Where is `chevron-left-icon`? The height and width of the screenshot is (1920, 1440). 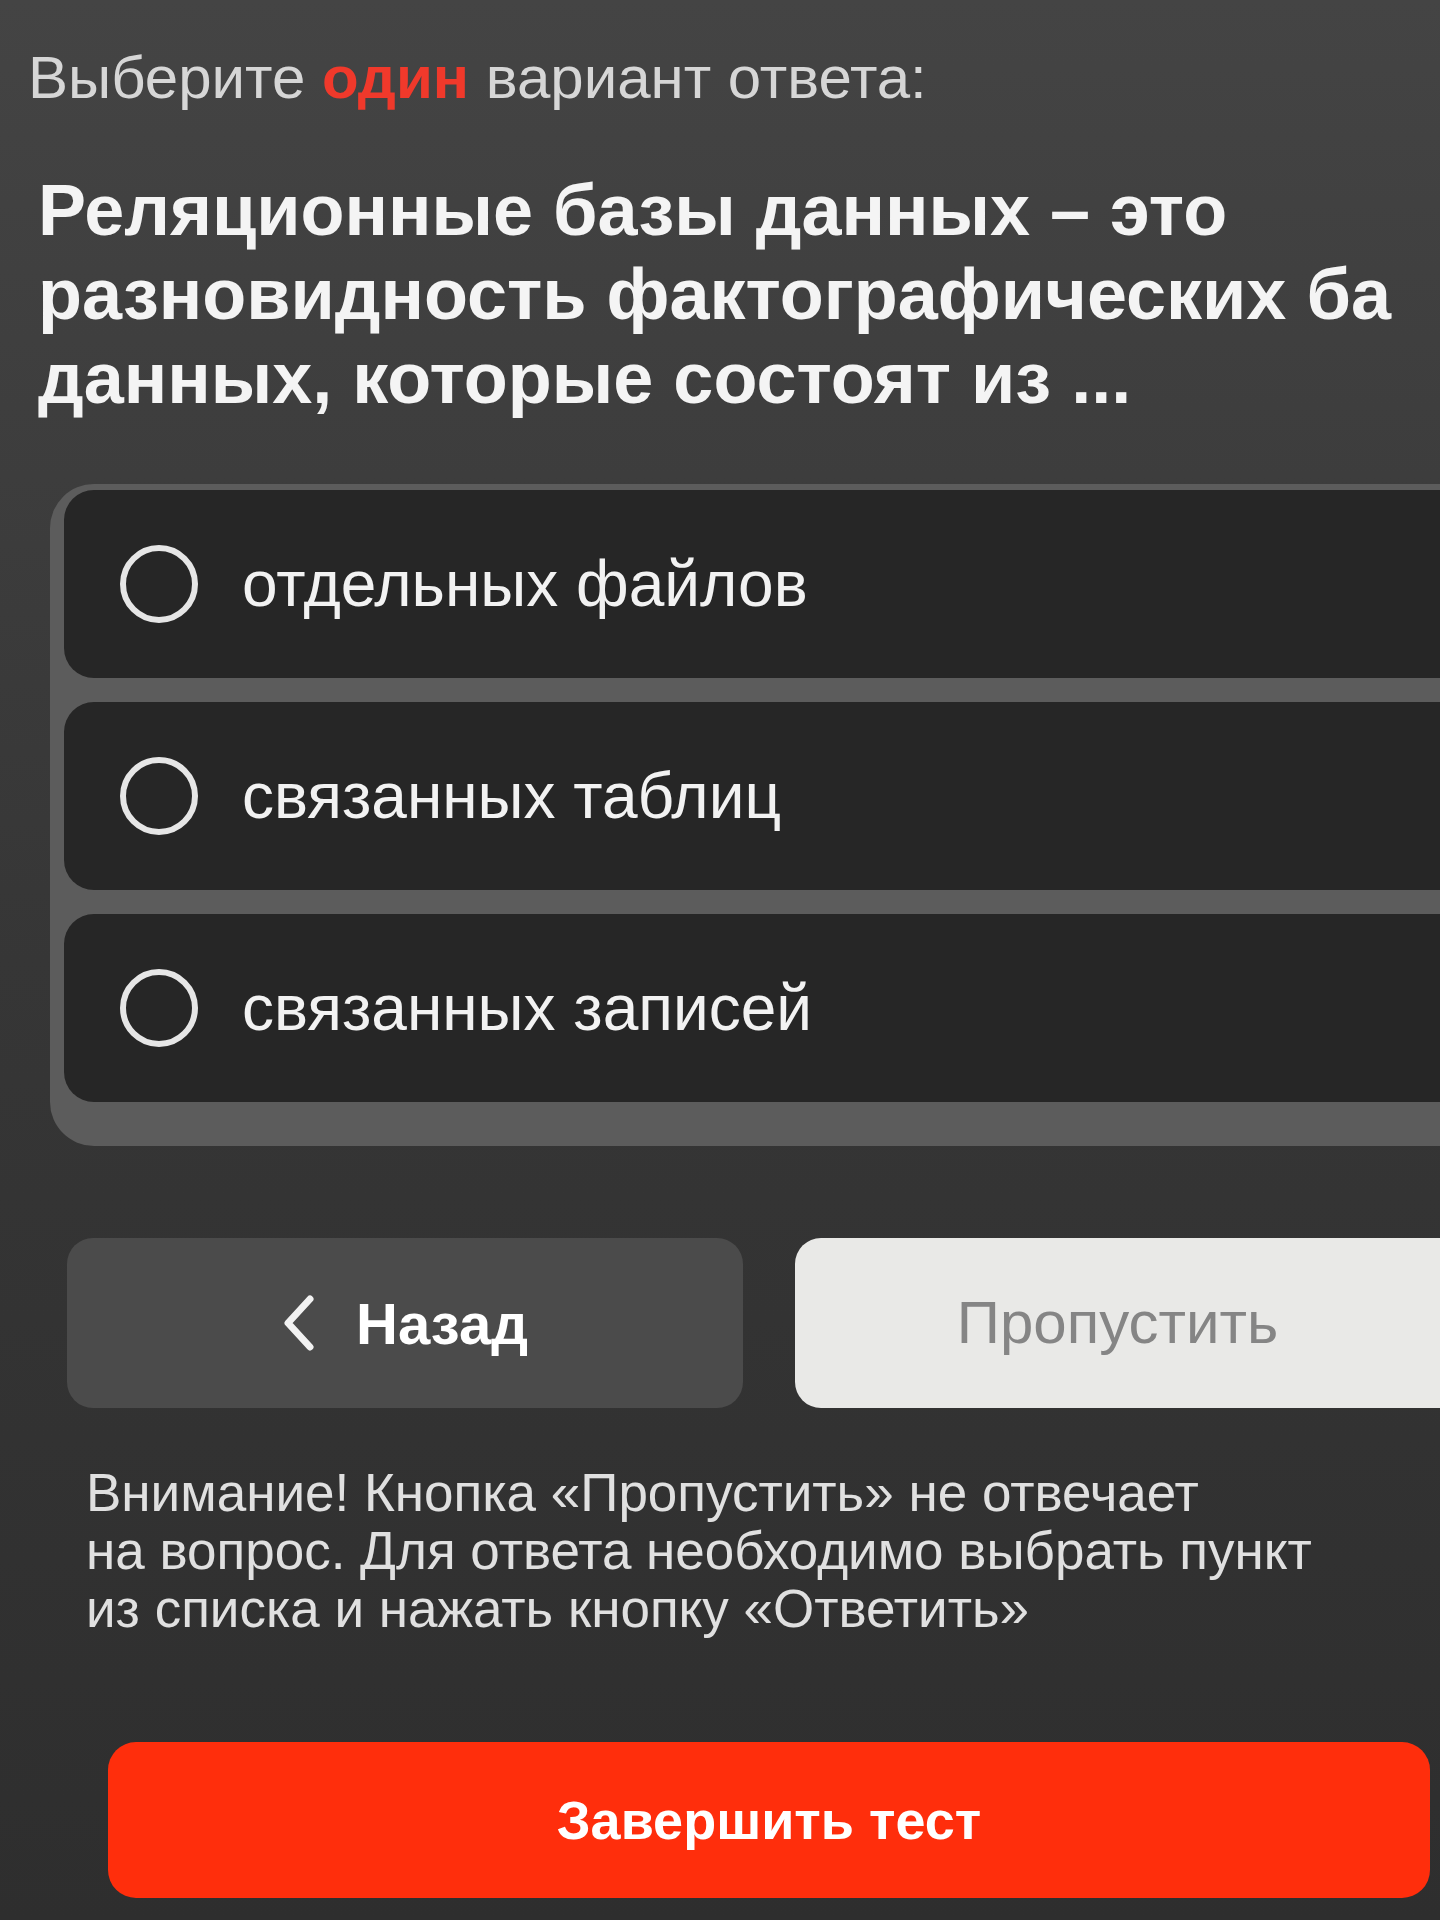
chevron-left-icon is located at coordinates (299, 1323).